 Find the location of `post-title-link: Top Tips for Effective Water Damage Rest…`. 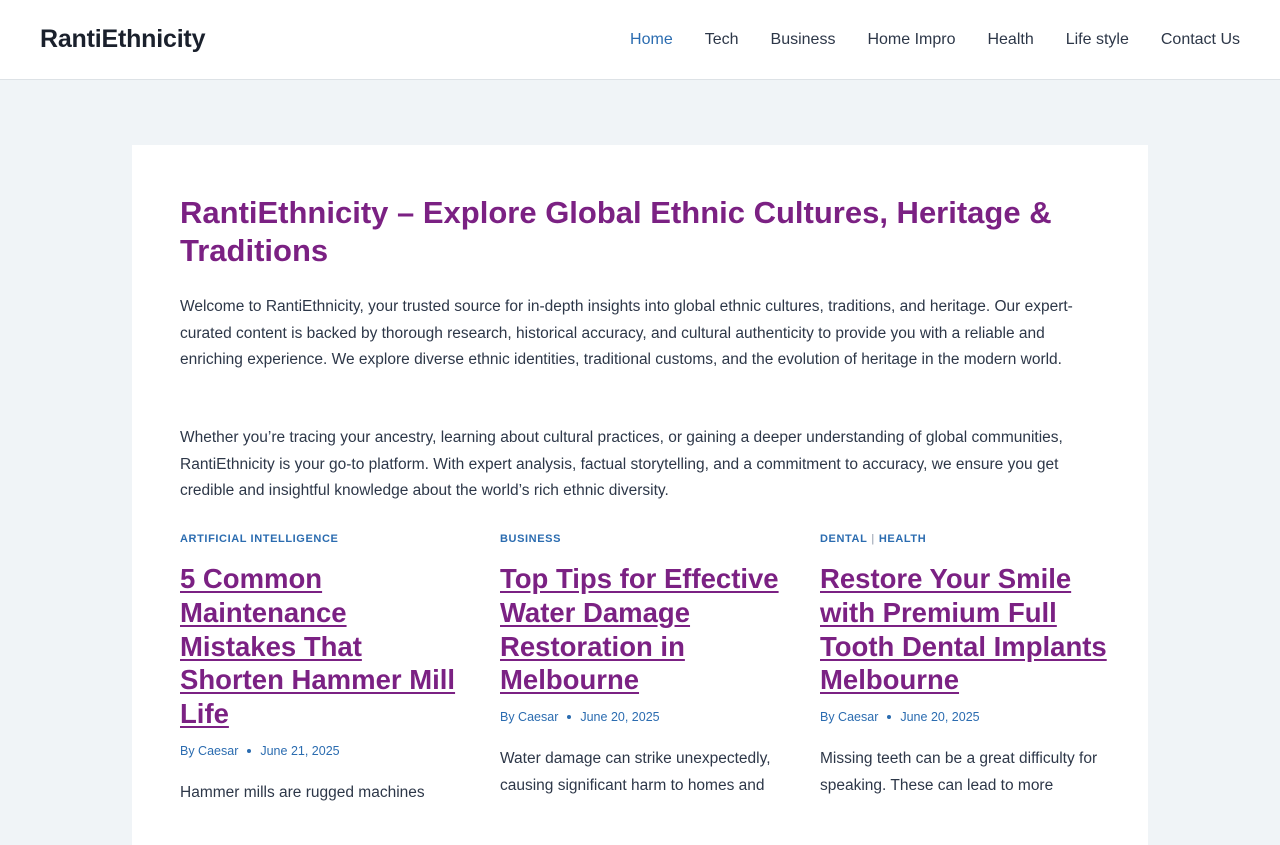

post-title-link: Top Tips for Effective Water Damage Rest… is located at coordinates (645, 629).